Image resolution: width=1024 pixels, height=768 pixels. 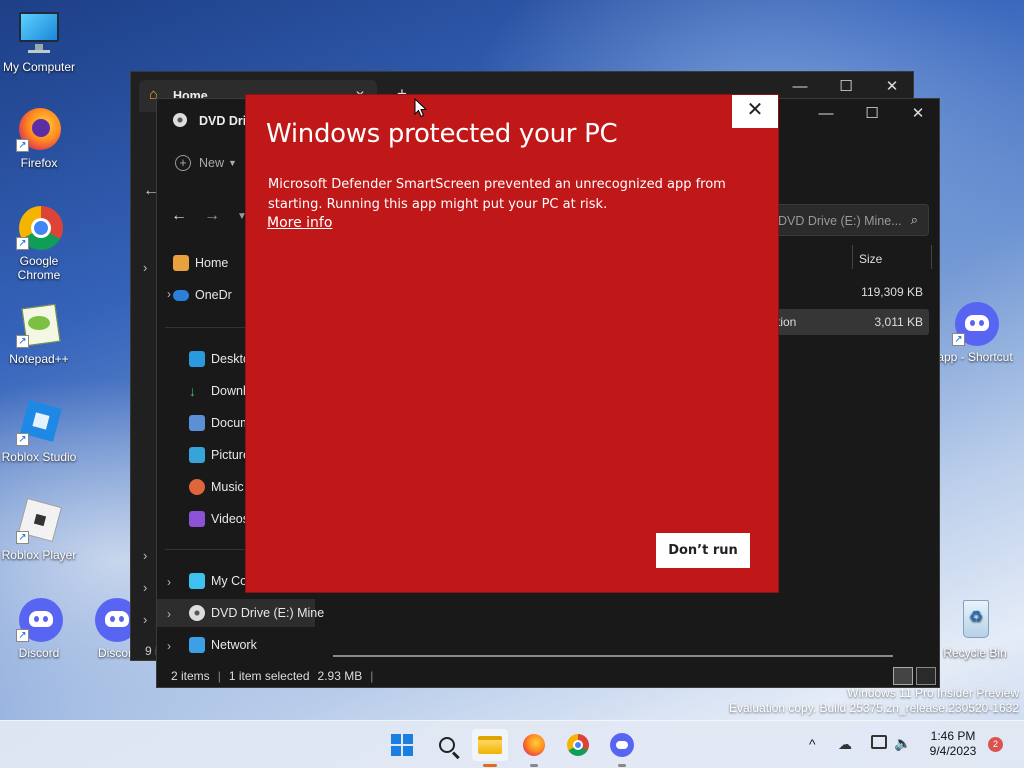 What do you see at coordinates (340, 676) in the screenshot?
I see `status-size: 2.93 MB` at bounding box center [340, 676].